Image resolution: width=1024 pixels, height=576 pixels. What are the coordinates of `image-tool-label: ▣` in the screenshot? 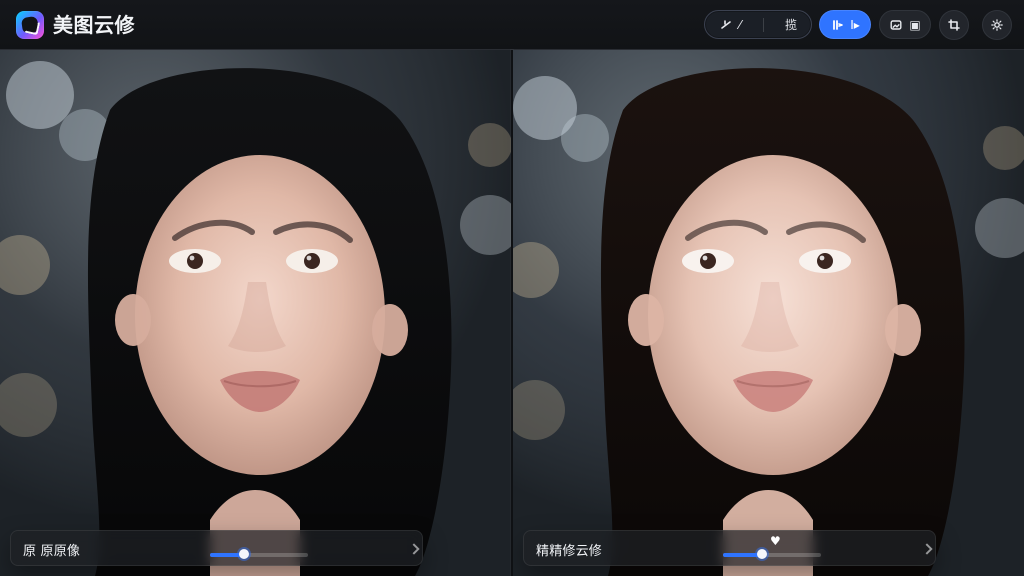 It's located at (915, 24).